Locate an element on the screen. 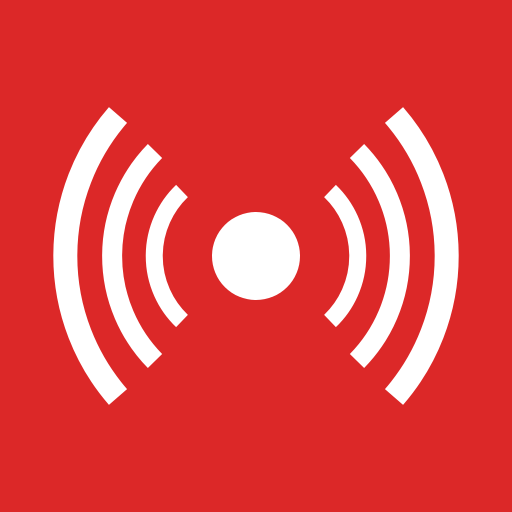 This screenshot has width=512, height=512. signal-source-dot is located at coordinates (256, 256).